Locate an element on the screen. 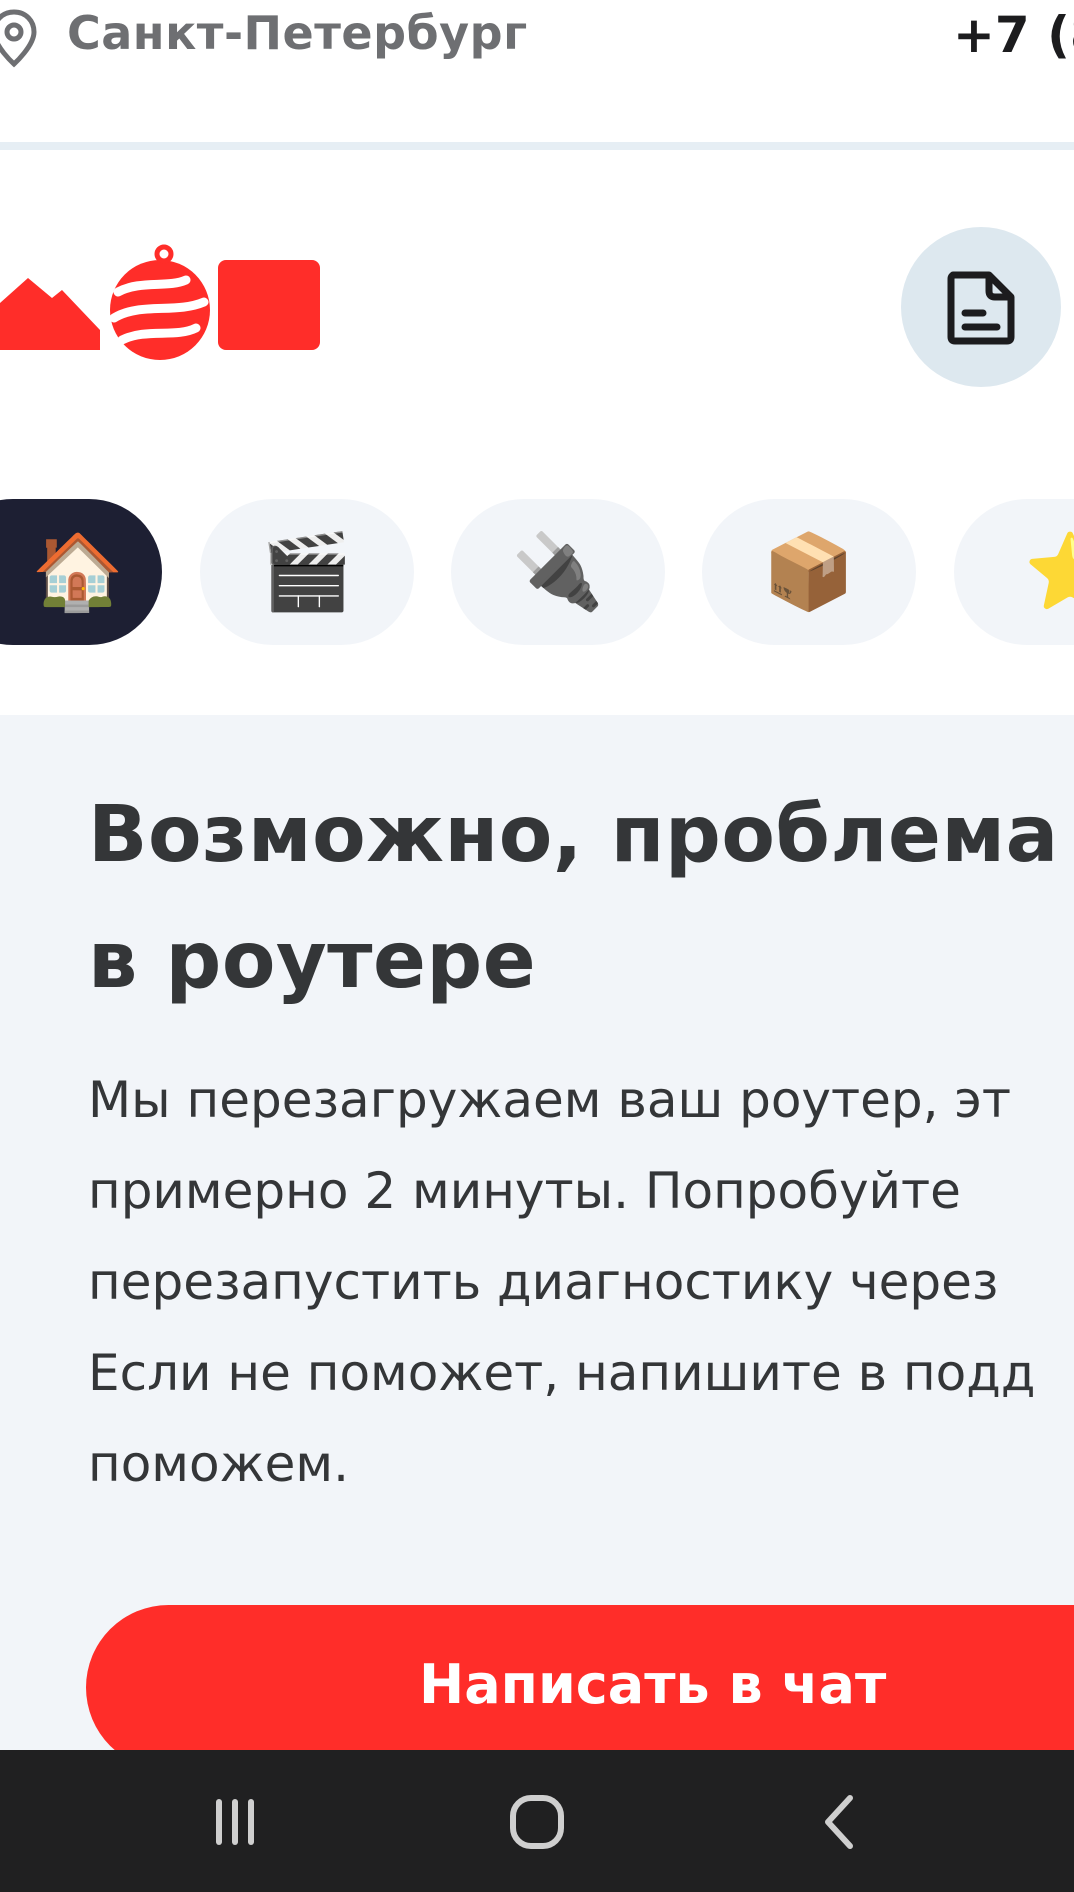 This screenshot has height=1892, width=1074. description-line: Если не поможет, напишите в подд is located at coordinates (562, 1373).